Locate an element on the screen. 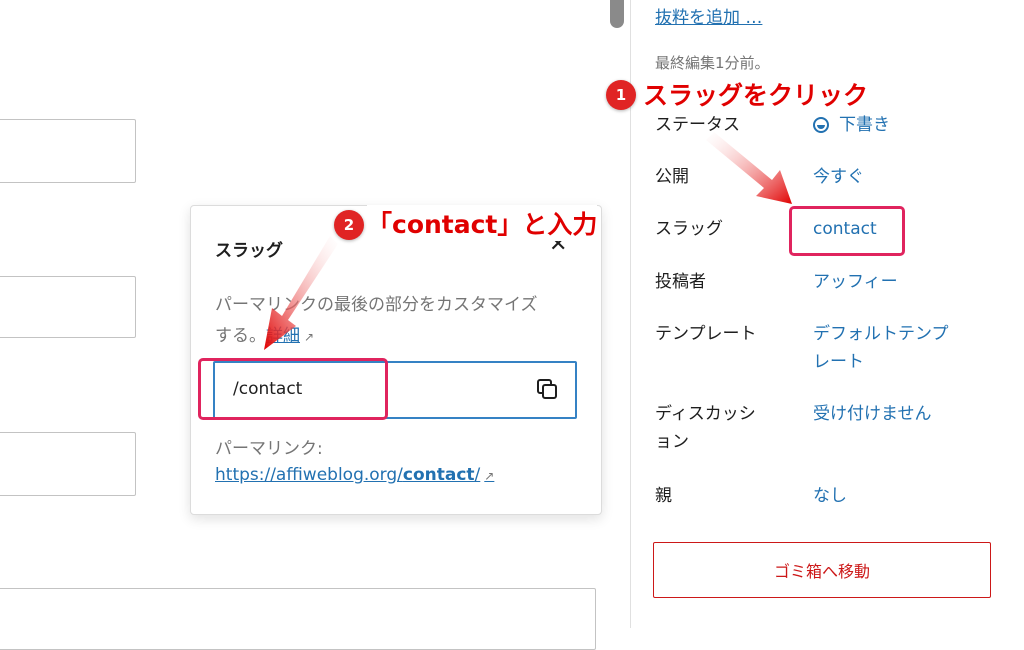 The width and height of the screenshot is (1024, 650). popover-description: パーマリンクの最後の部分をカスタマイズ する。詳細 ↗ is located at coordinates (400, 321).